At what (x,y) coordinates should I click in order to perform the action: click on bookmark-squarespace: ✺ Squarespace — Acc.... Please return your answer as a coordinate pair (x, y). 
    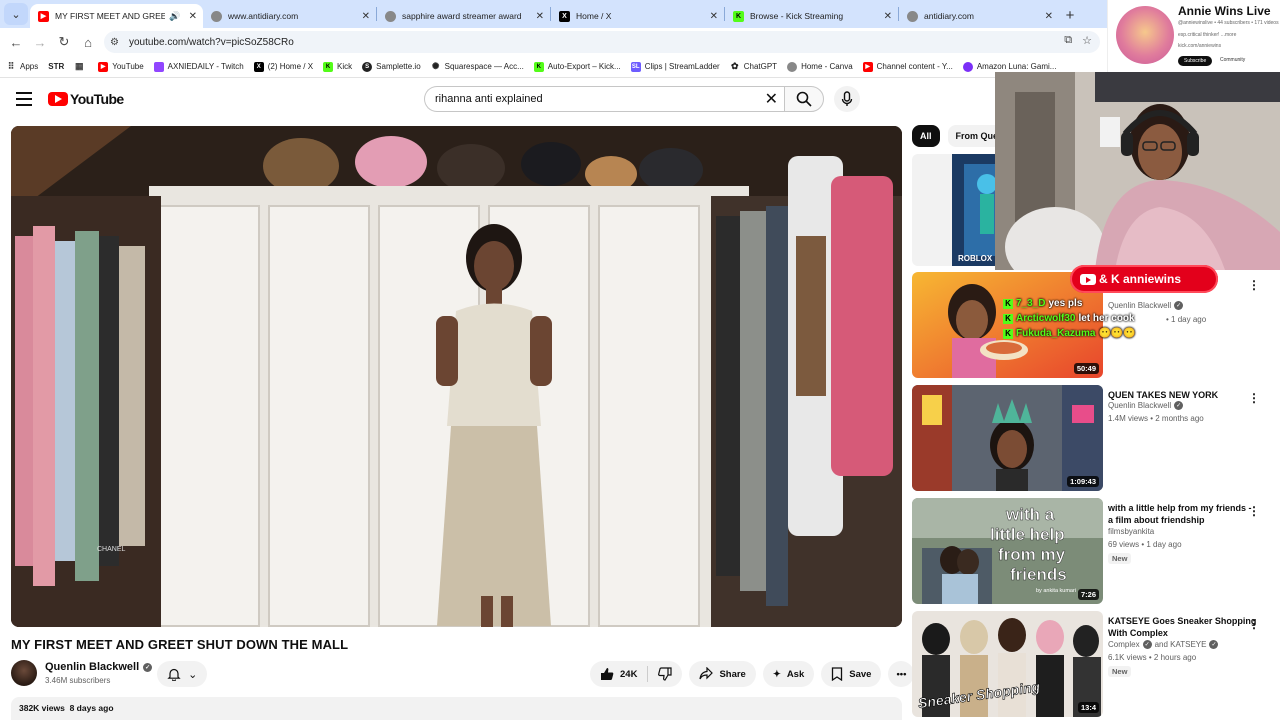
    Looking at the image, I should click on (477, 66).